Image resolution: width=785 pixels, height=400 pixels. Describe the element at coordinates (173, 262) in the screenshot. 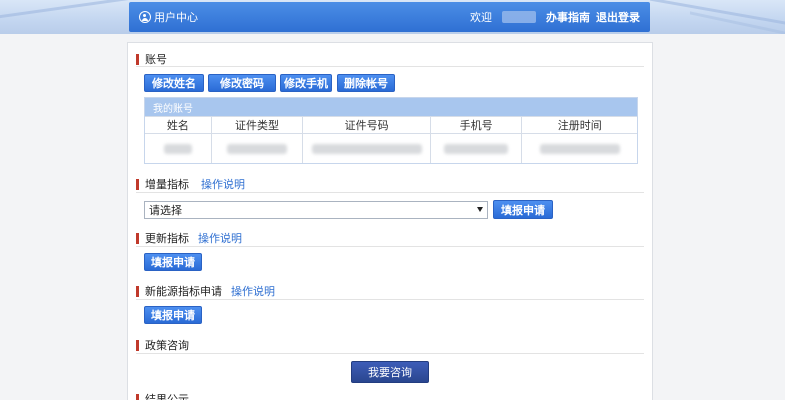

I see `update-submit-button: 填报申请` at that location.